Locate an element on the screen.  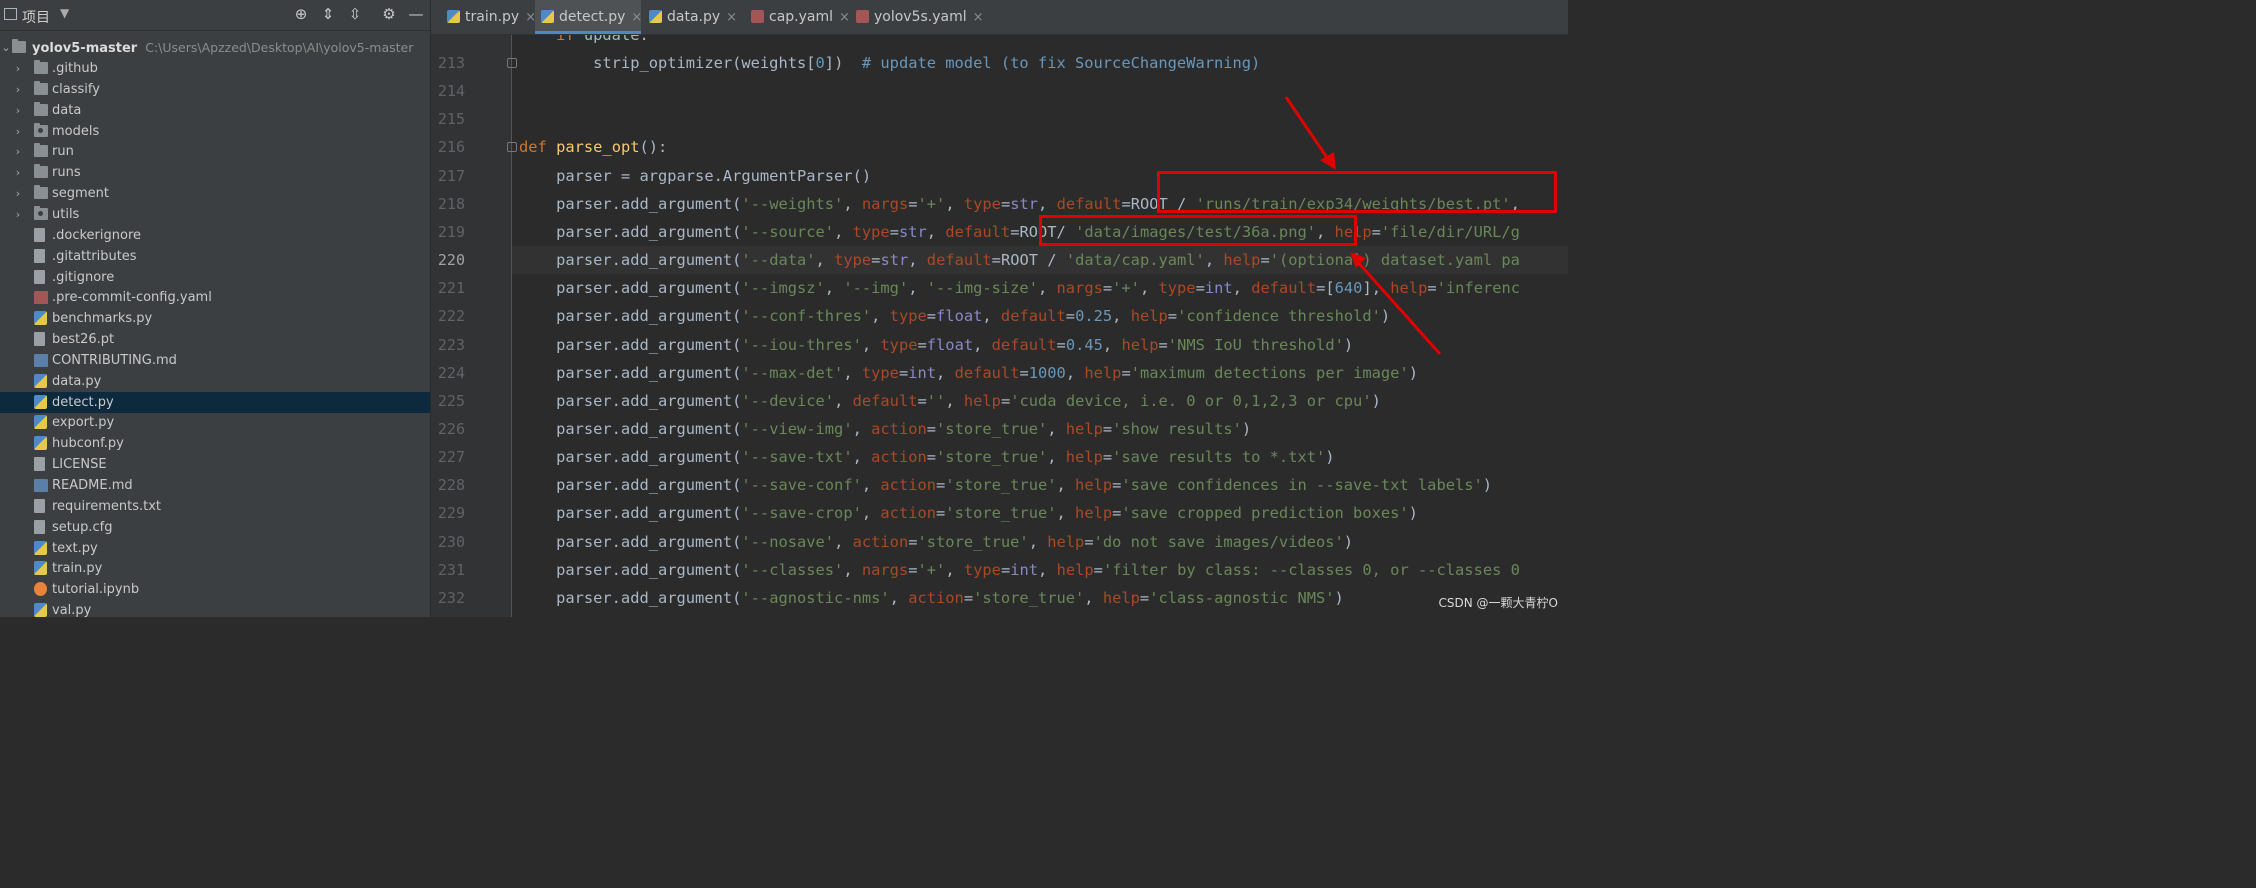
annotation-arrows is located at coordinates (1363, 225).